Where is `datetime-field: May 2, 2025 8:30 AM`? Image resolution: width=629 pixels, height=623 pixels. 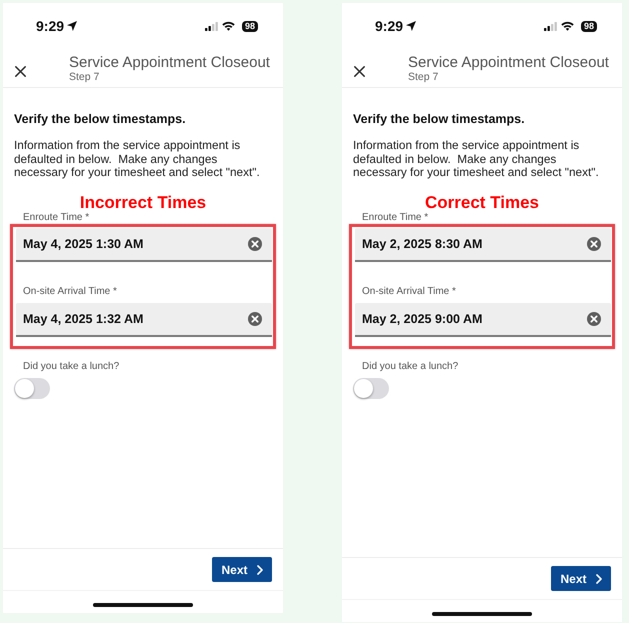 datetime-field: May 2, 2025 8:30 AM is located at coordinates (483, 245).